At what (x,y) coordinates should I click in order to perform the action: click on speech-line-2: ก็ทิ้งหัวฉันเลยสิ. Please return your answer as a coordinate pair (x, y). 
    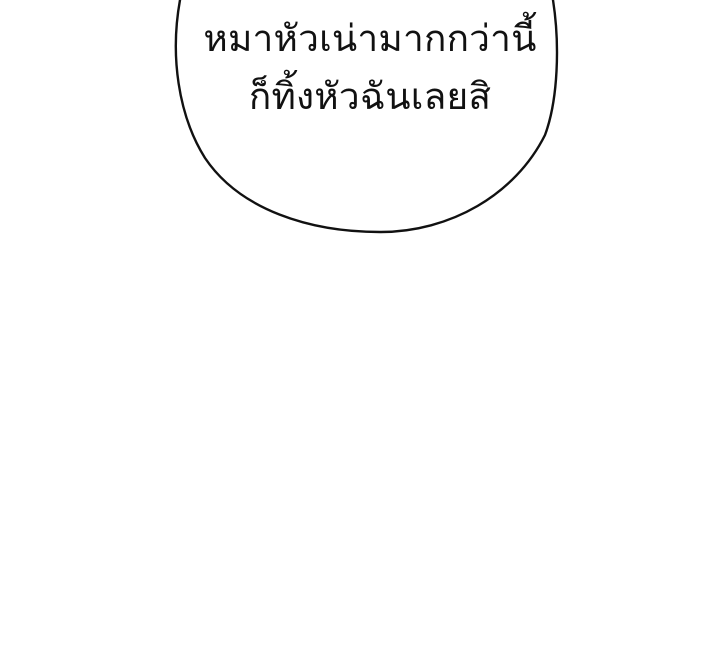
    Looking at the image, I should click on (370, 96).